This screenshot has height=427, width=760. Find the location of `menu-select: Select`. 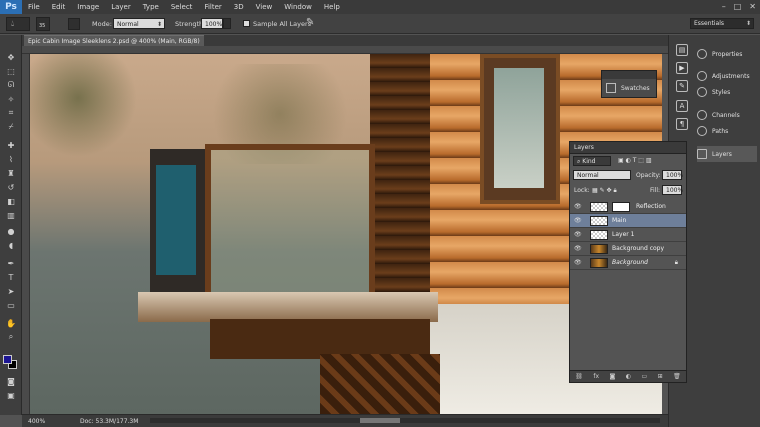

menu-select: Select is located at coordinates (182, 7).